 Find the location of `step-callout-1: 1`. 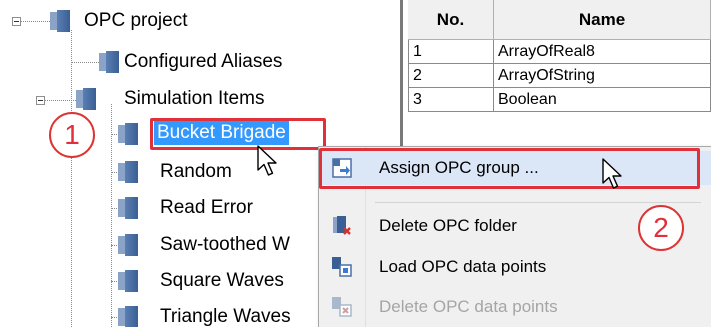

step-callout-1: 1 is located at coordinates (72, 135).